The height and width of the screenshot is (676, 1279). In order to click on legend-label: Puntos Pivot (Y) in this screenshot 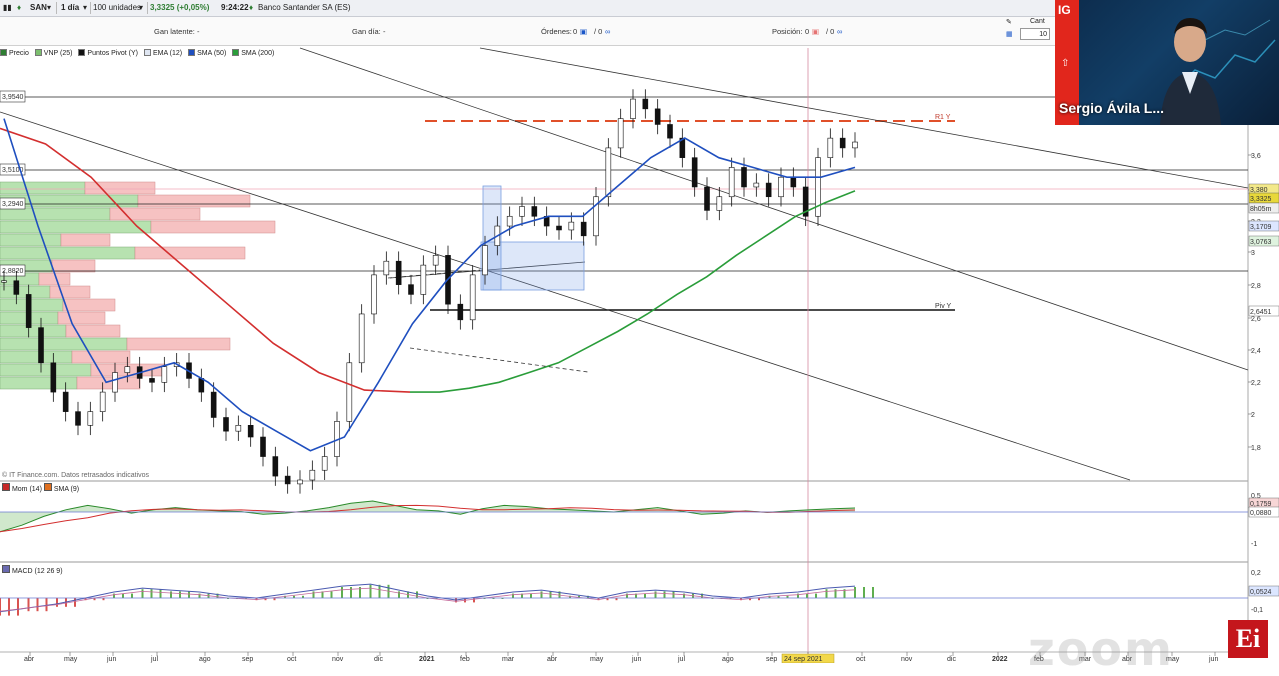, I will do `click(112, 53)`.